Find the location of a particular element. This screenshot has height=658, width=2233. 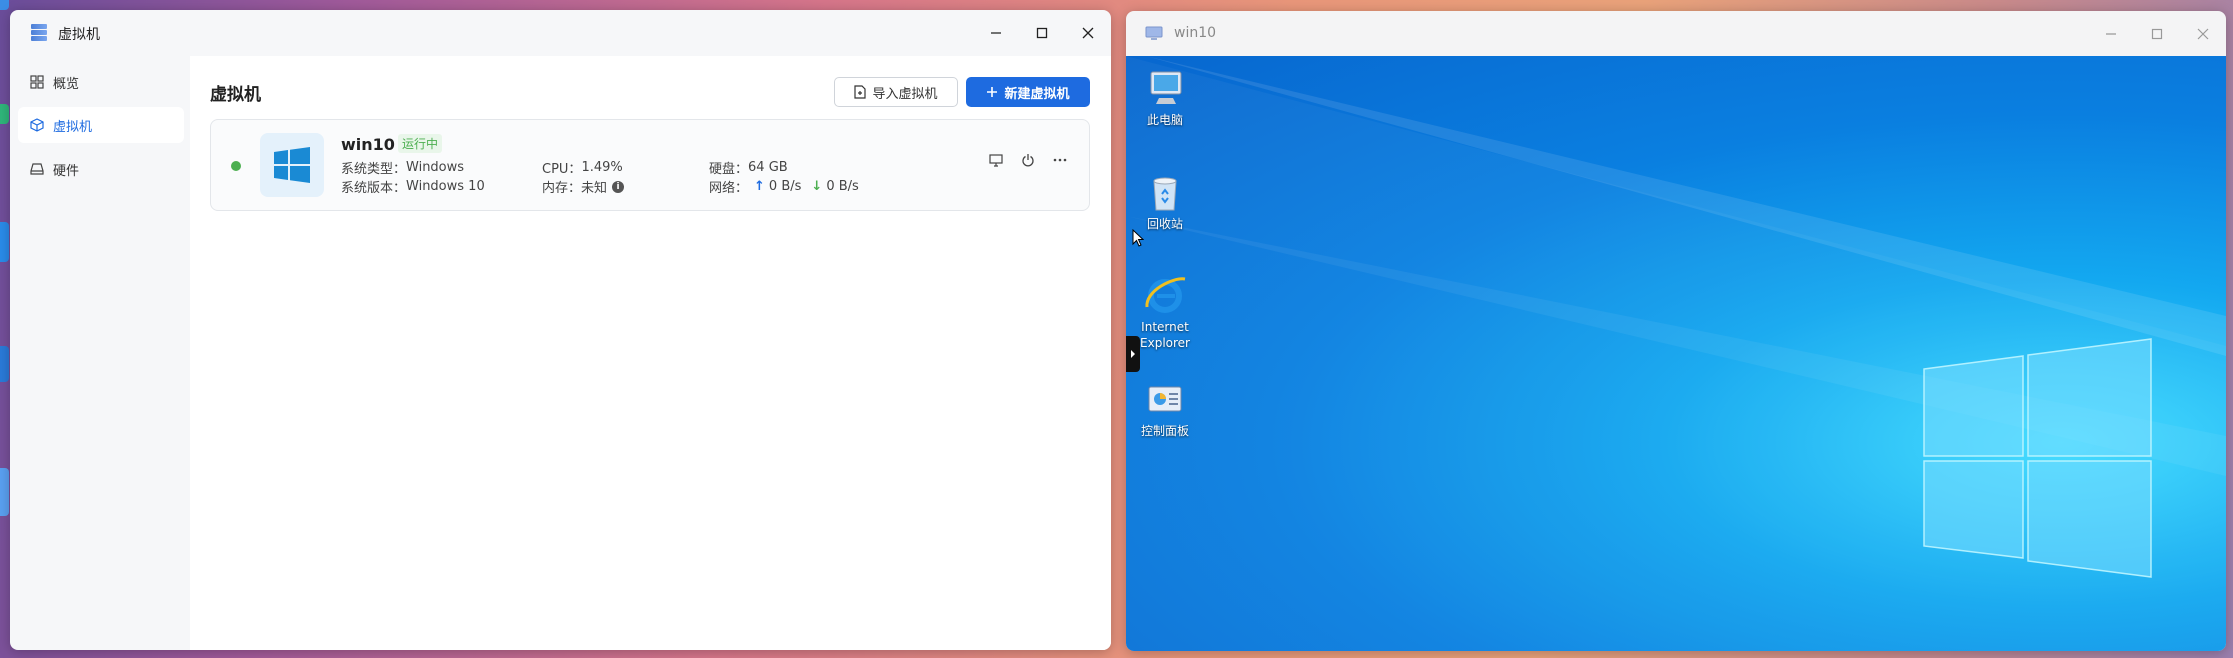

new-vm-label: 新建虚拟机 is located at coordinates (1037, 94).